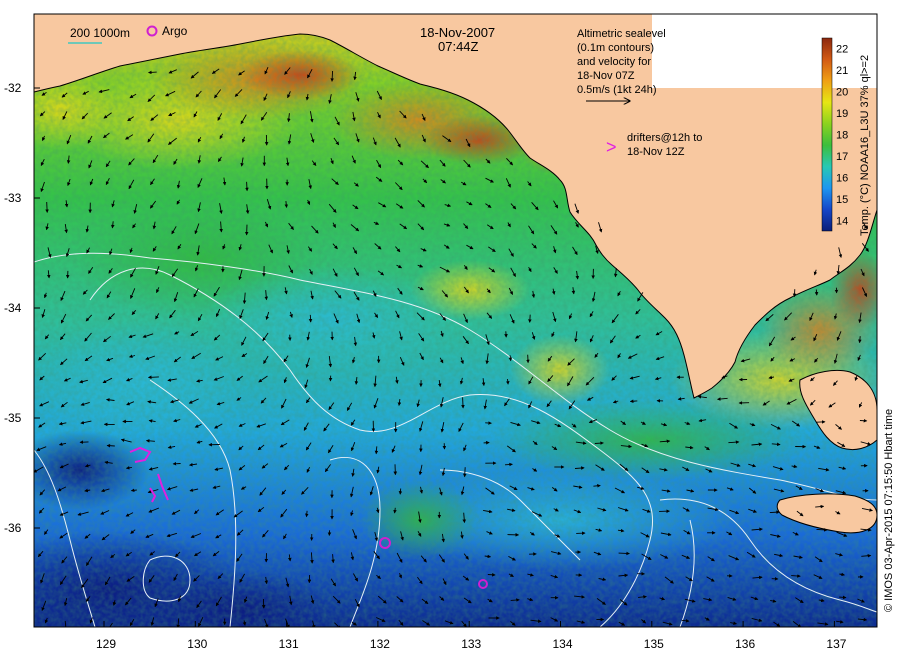 This screenshot has width=900, height=660. Describe the element at coordinates (842, 178) in the screenshot. I see `colorbar-tick-label: 16` at that location.